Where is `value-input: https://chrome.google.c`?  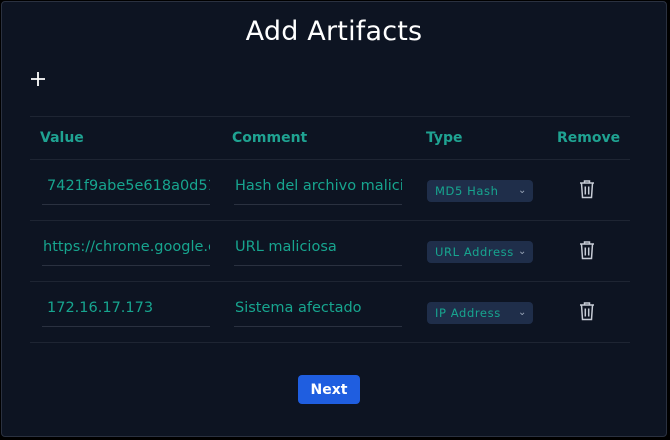 value-input: https://chrome.google.c is located at coordinates (126, 251).